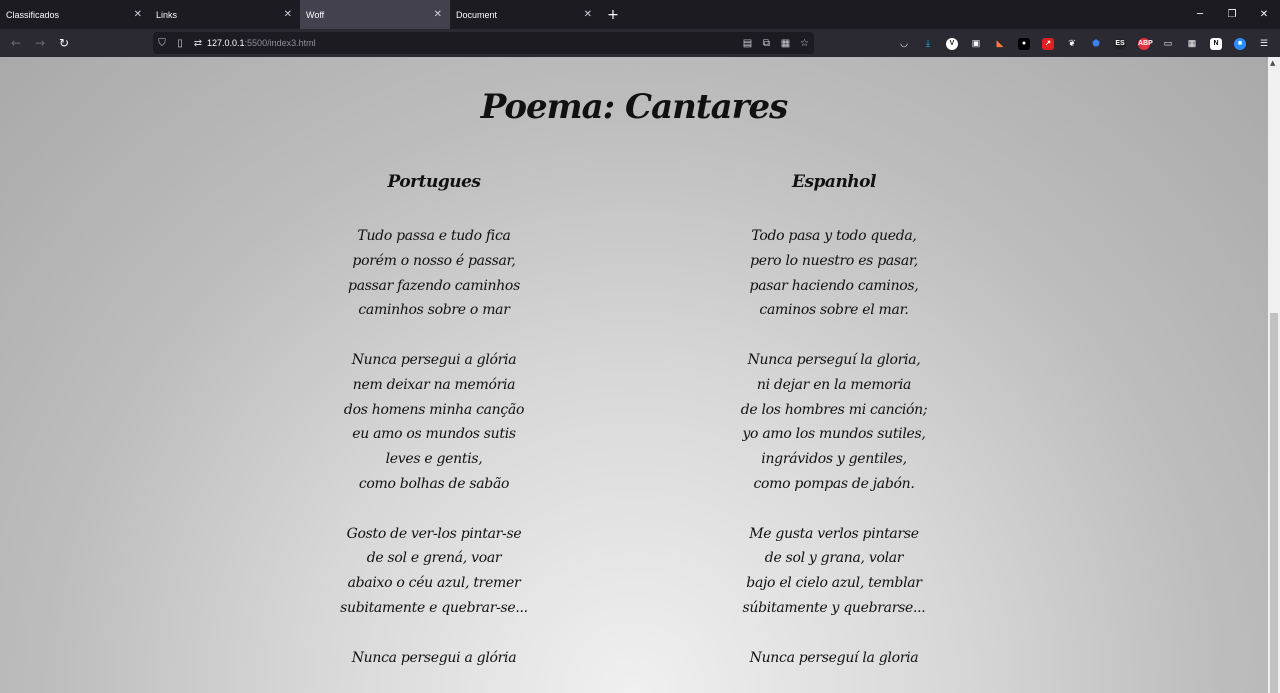 This screenshot has width=1280, height=693. I want to click on minimize-icon: ─, so click(1200, 14).